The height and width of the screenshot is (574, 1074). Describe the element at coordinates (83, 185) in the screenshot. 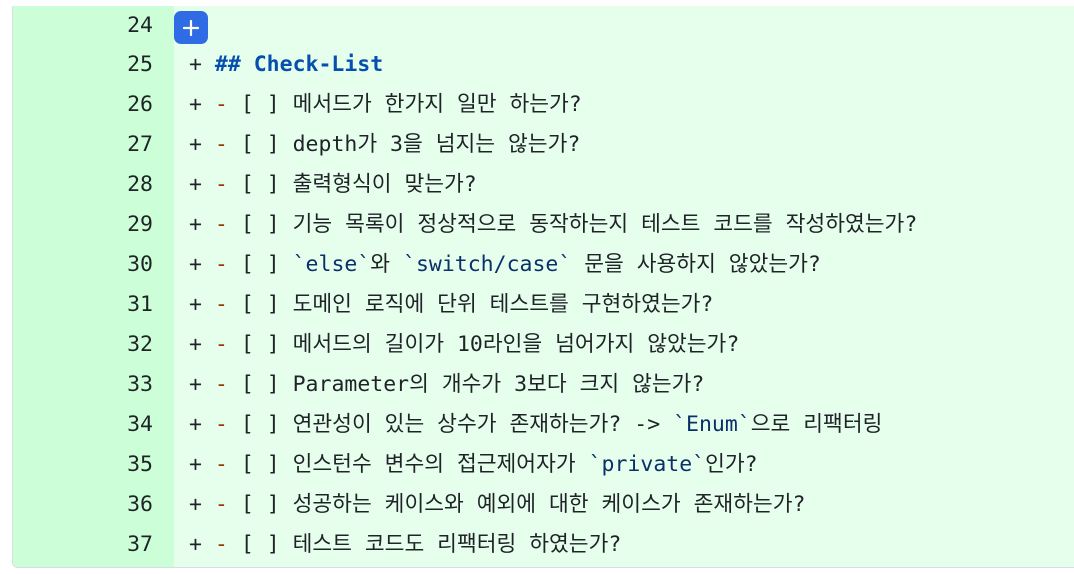

I see `line-number: 28` at that location.